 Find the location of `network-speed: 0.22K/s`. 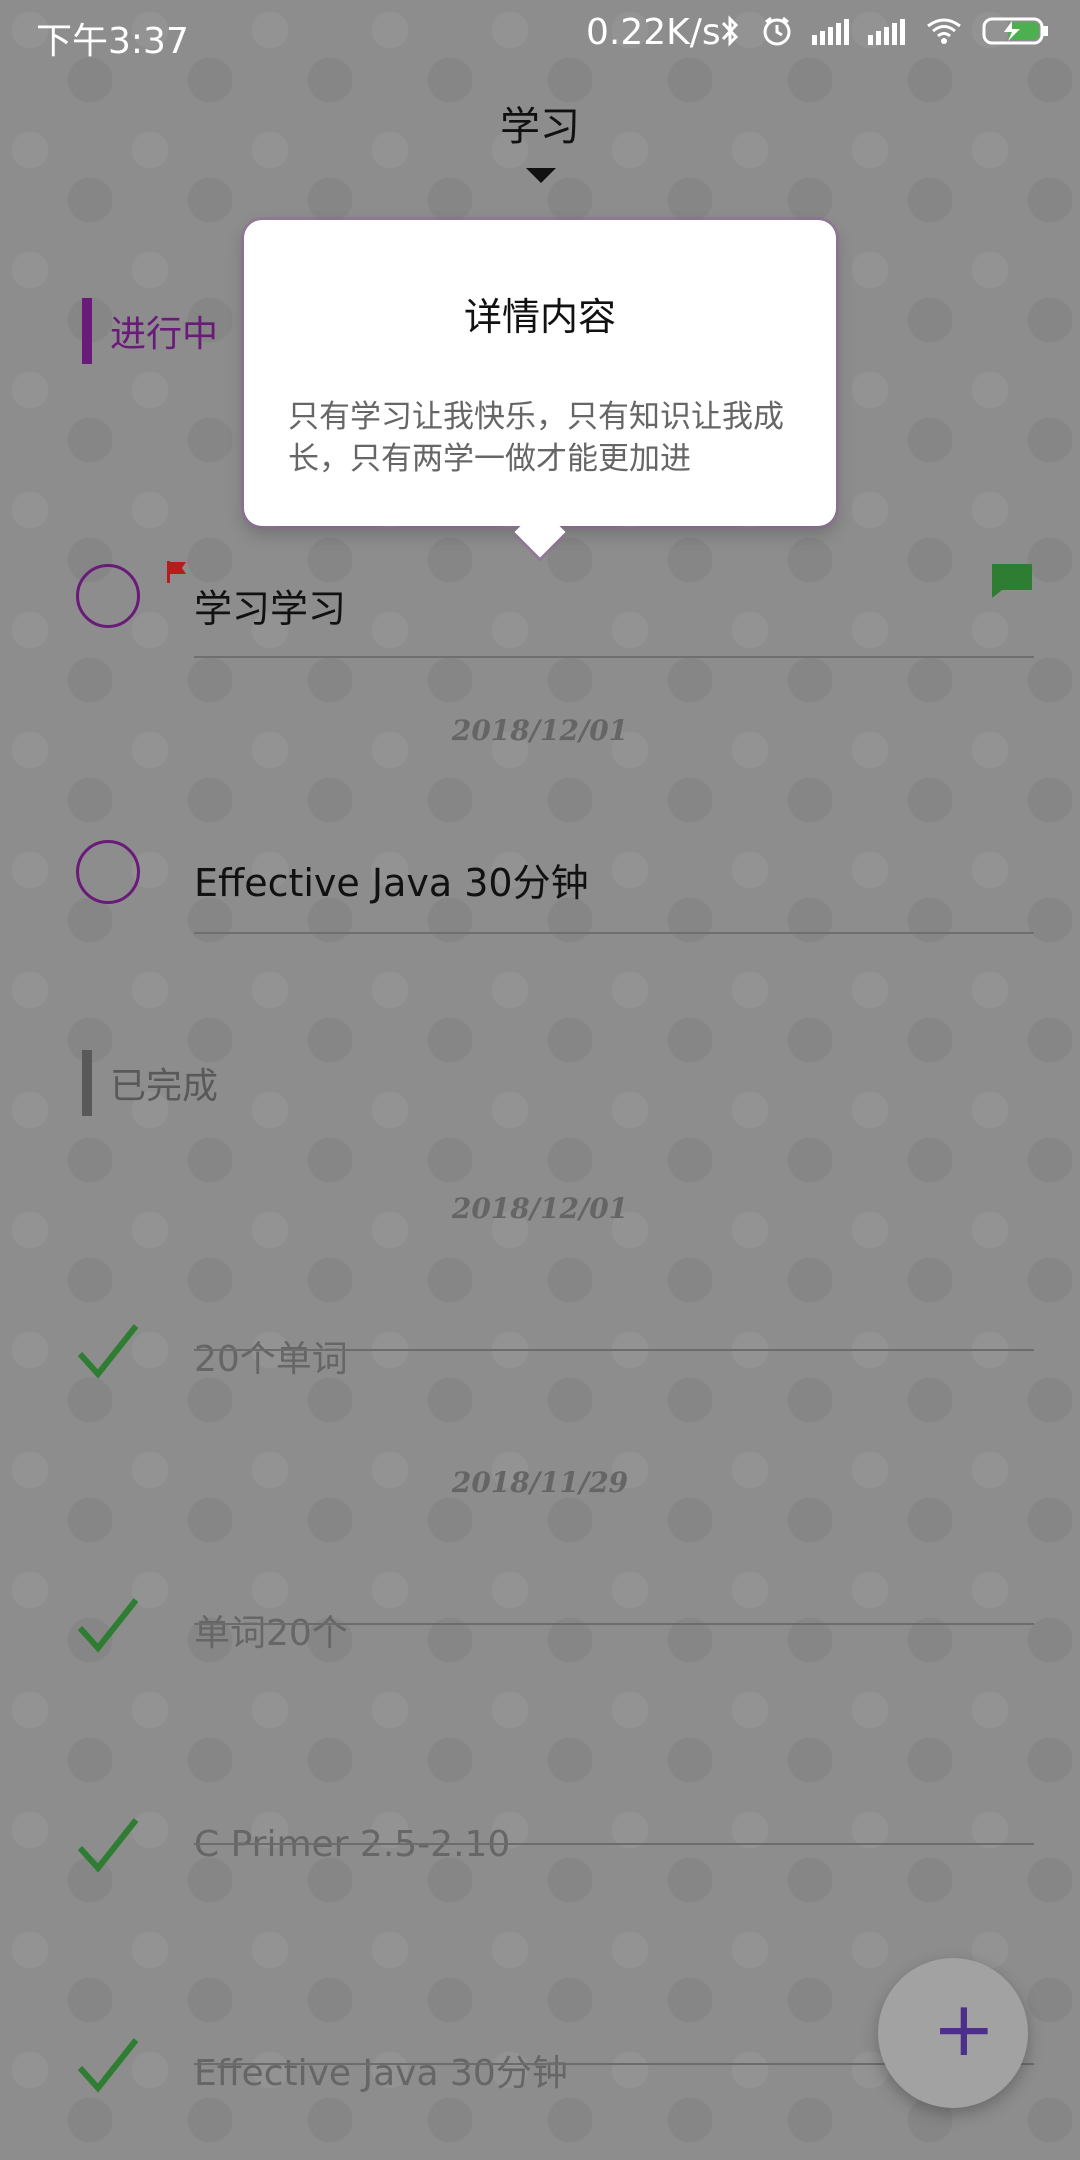

network-speed: 0.22K/s is located at coordinates (653, 32).